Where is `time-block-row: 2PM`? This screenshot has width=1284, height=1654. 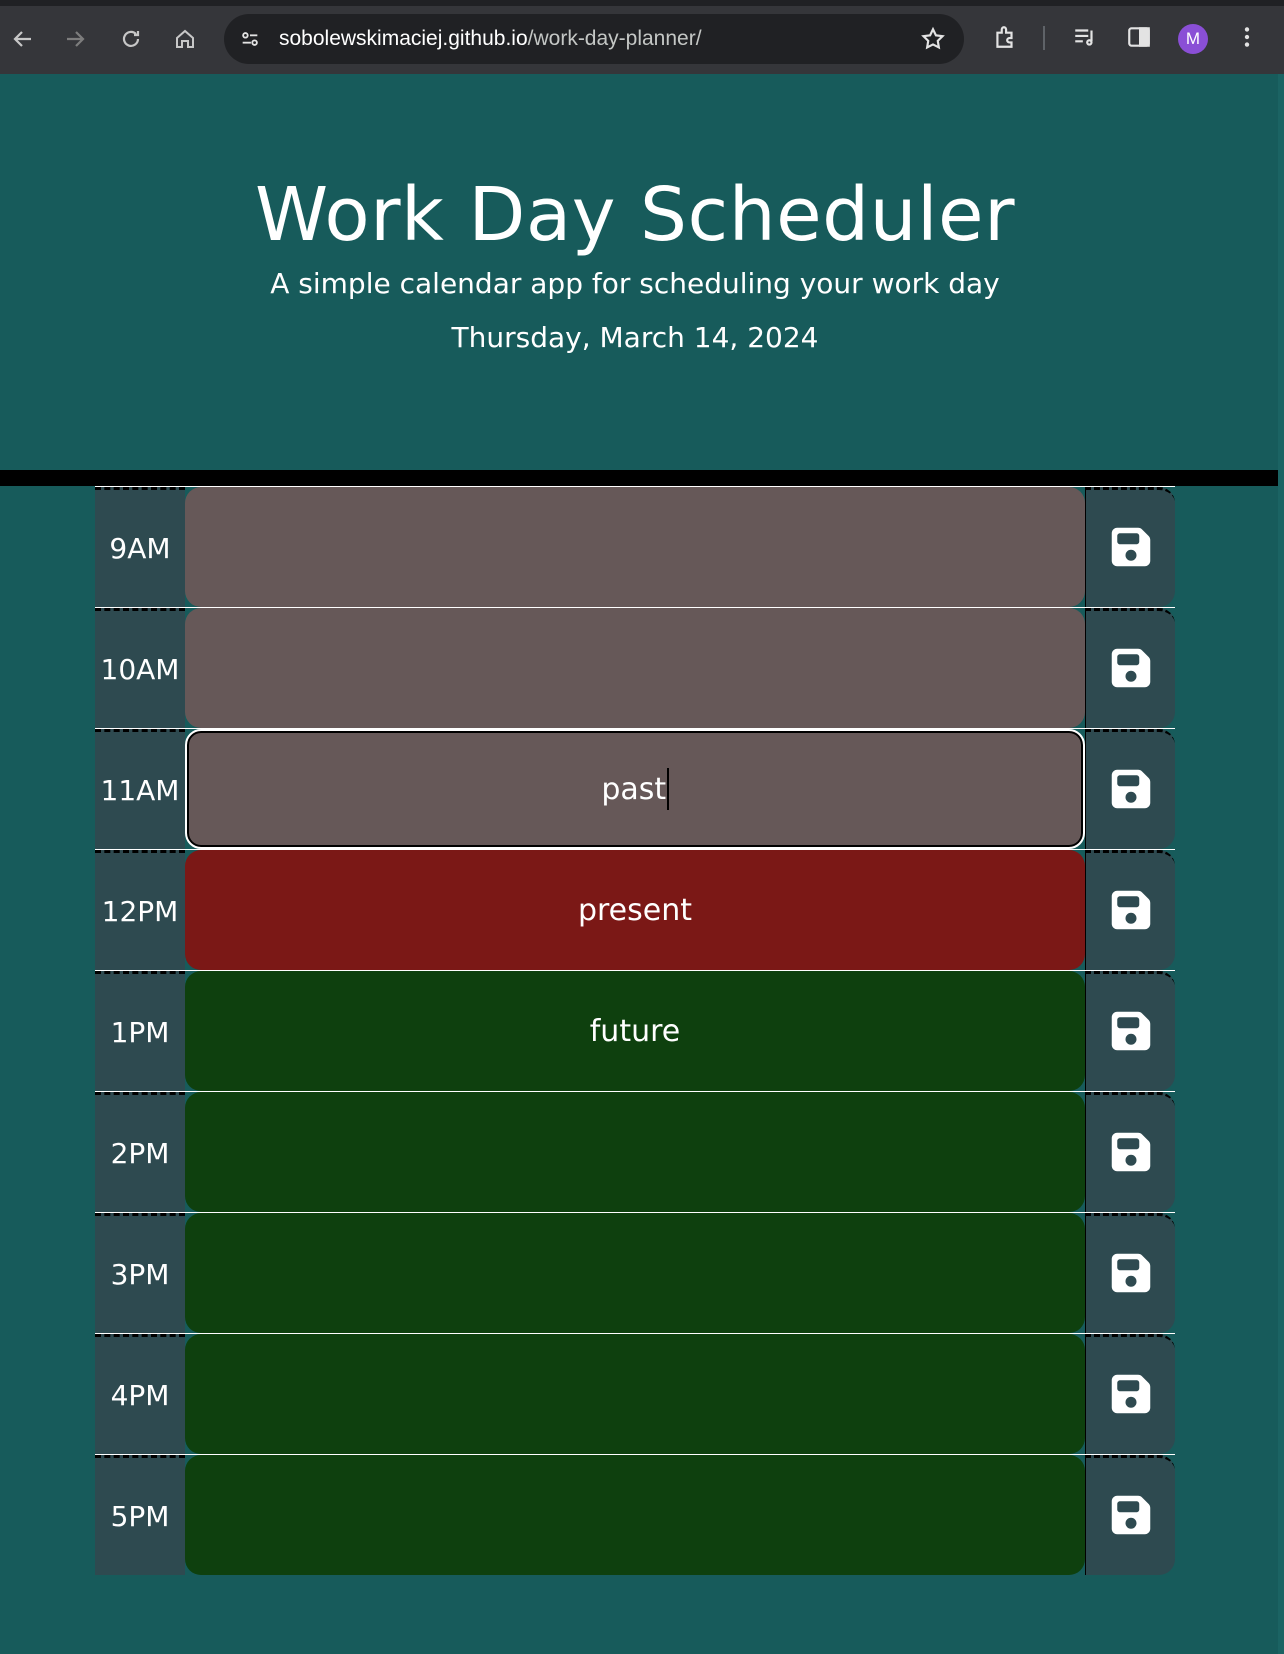 time-block-row: 2PM is located at coordinates (635, 1151).